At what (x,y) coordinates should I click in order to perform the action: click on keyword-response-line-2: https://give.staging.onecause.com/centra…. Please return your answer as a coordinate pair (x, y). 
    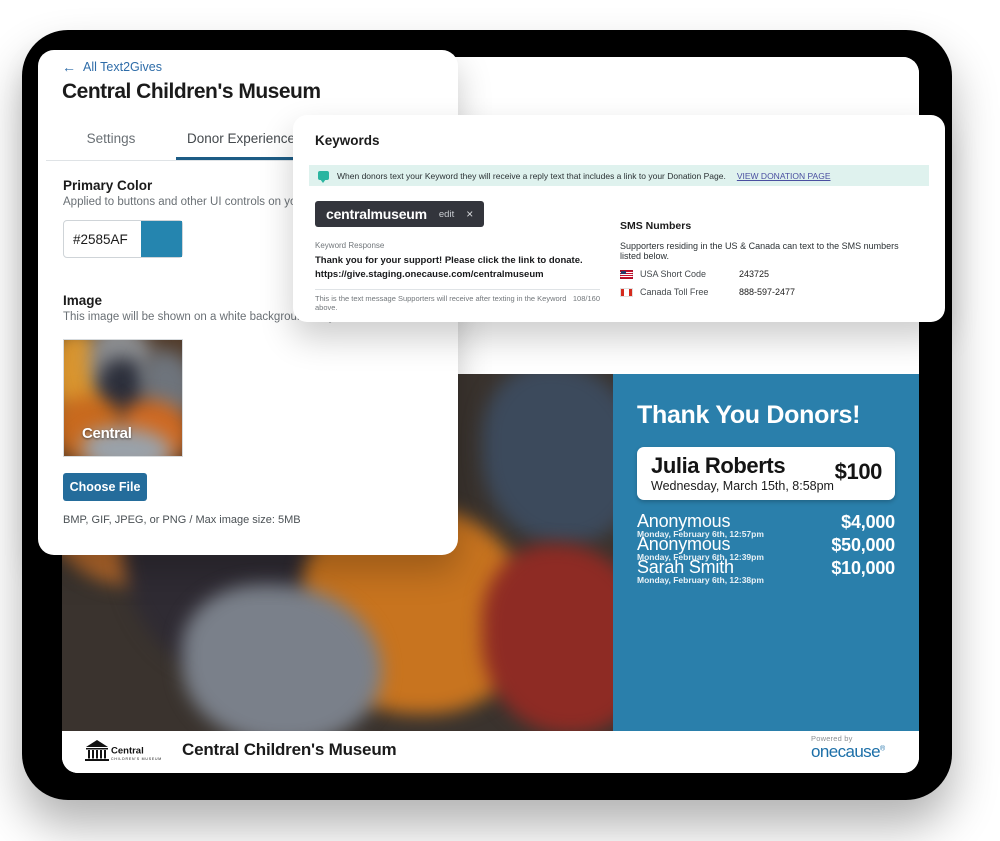
    Looking at the image, I should click on (429, 274).